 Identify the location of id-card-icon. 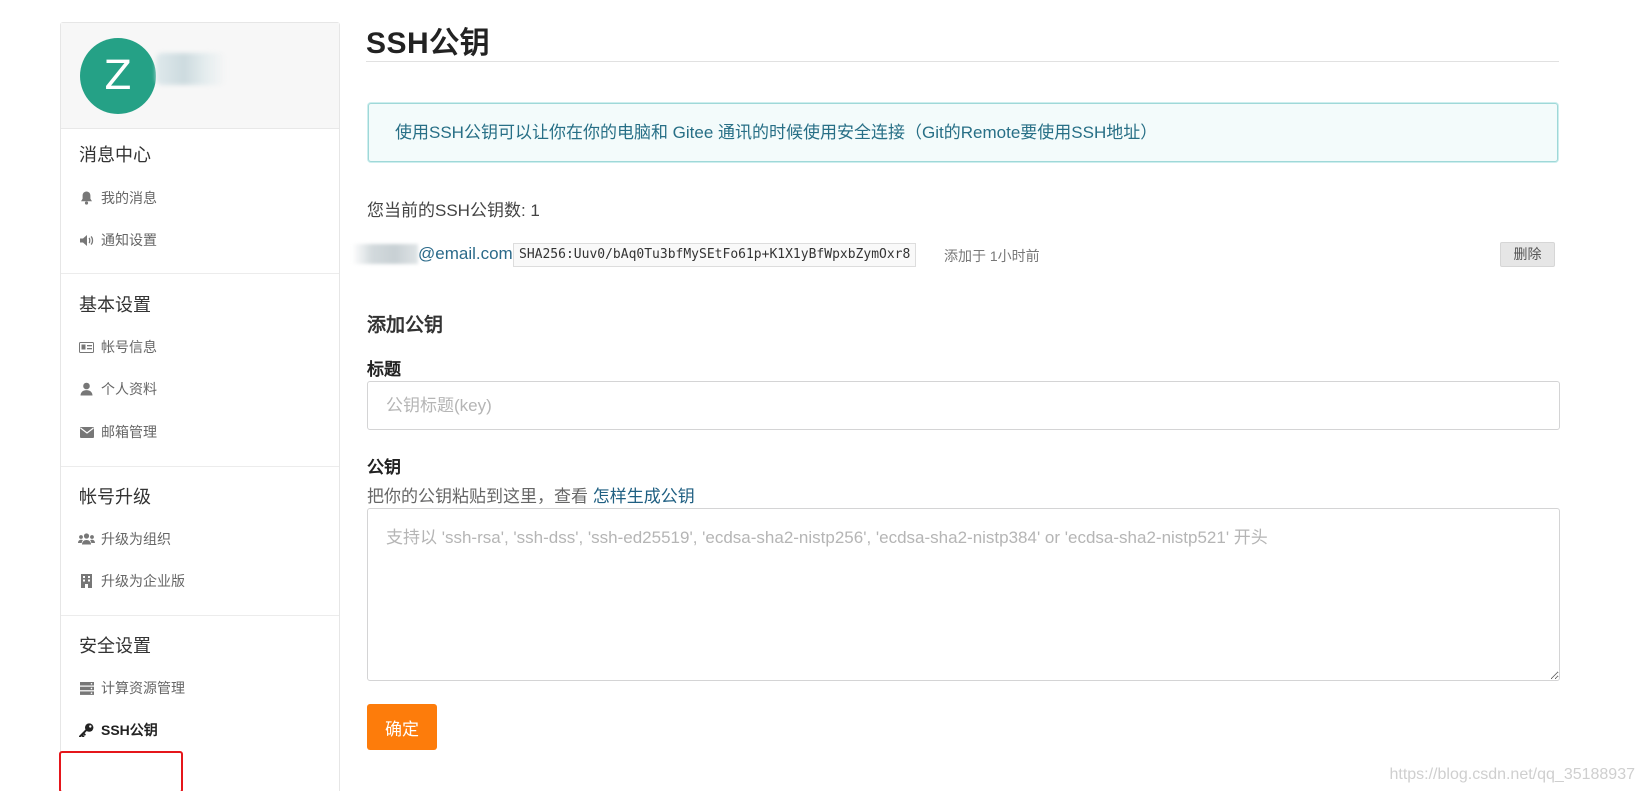
(86, 347).